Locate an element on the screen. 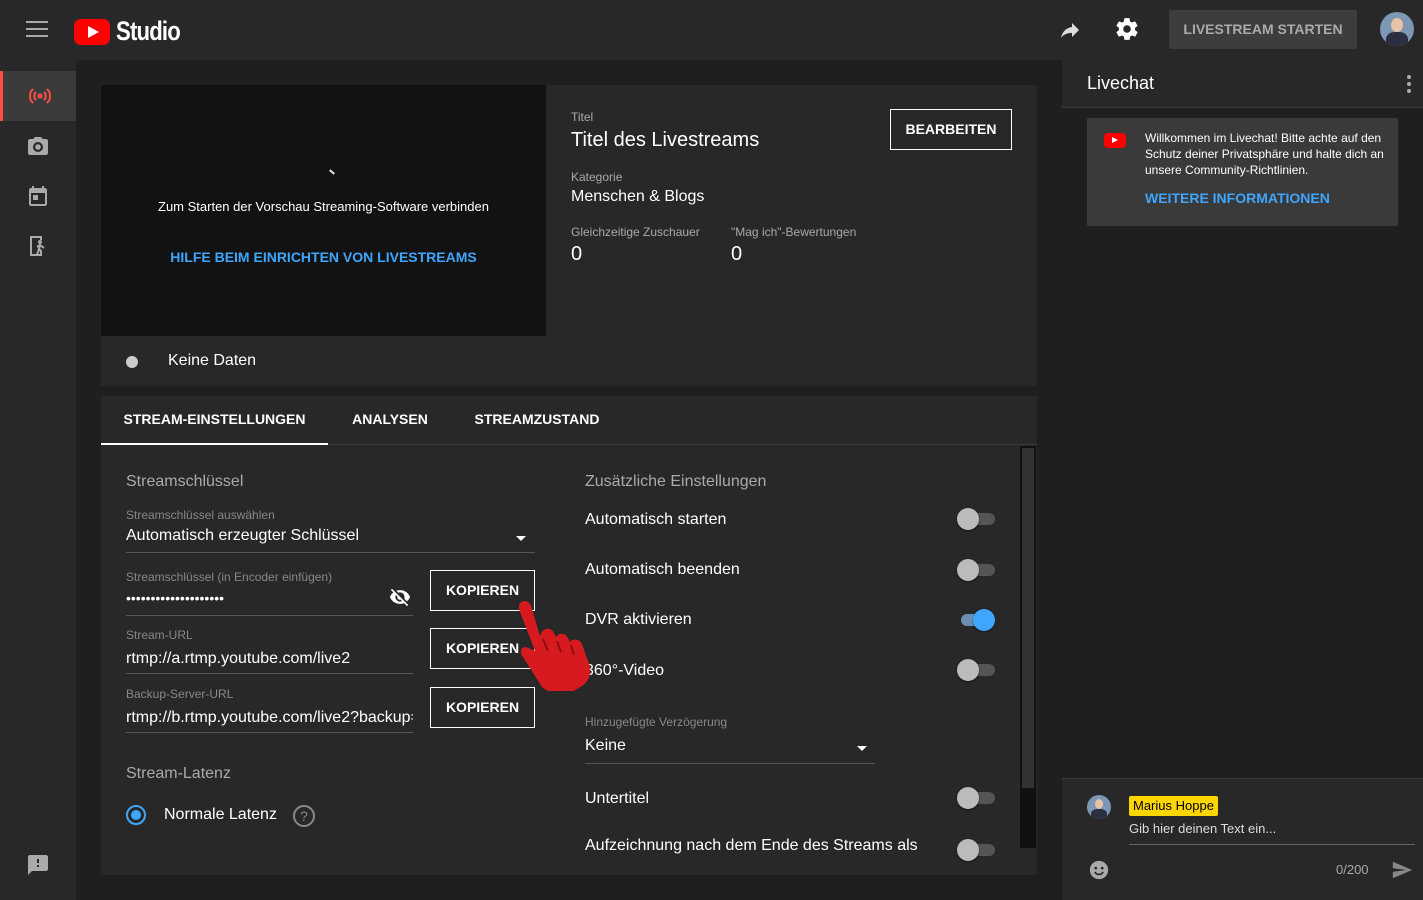 Image resolution: width=1423 pixels, height=900 pixels. likes-label: "Mag ich"-Bewertungen is located at coordinates (794, 232).